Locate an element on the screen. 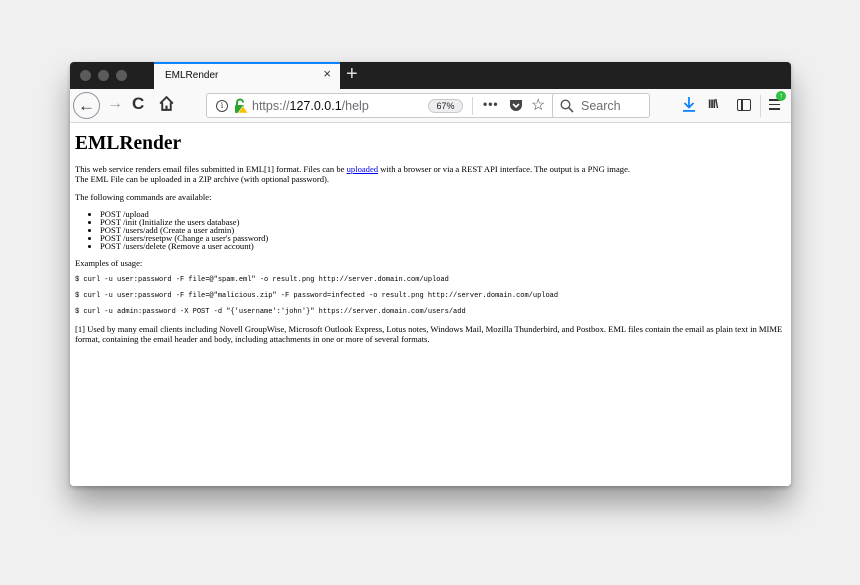  page-actions-icon: ••• is located at coordinates (491, 104).